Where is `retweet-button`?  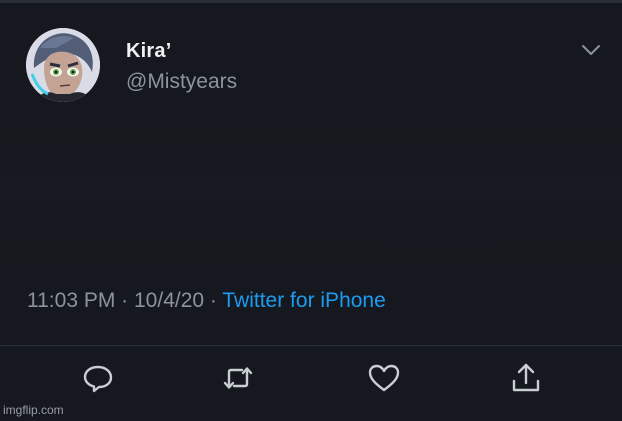
retweet-button is located at coordinates (238, 378).